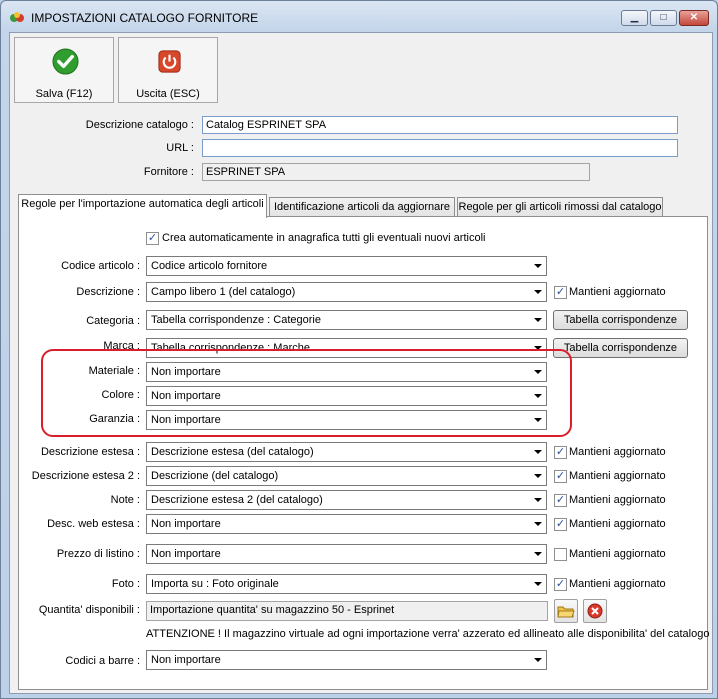  Describe the element at coordinates (346, 476) in the screenshot. I see `descrizione-estesa-2-select: Descrizione (del catalogo)` at that location.